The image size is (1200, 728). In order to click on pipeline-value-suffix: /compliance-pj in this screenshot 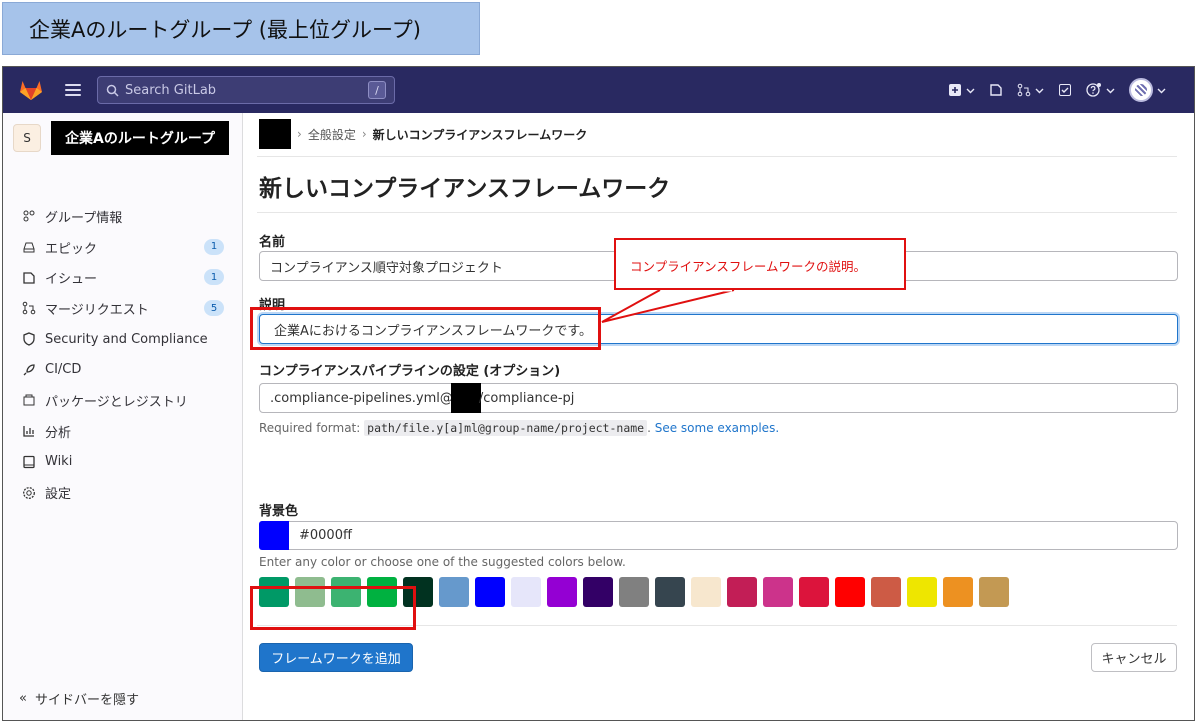, I will do `click(526, 398)`.